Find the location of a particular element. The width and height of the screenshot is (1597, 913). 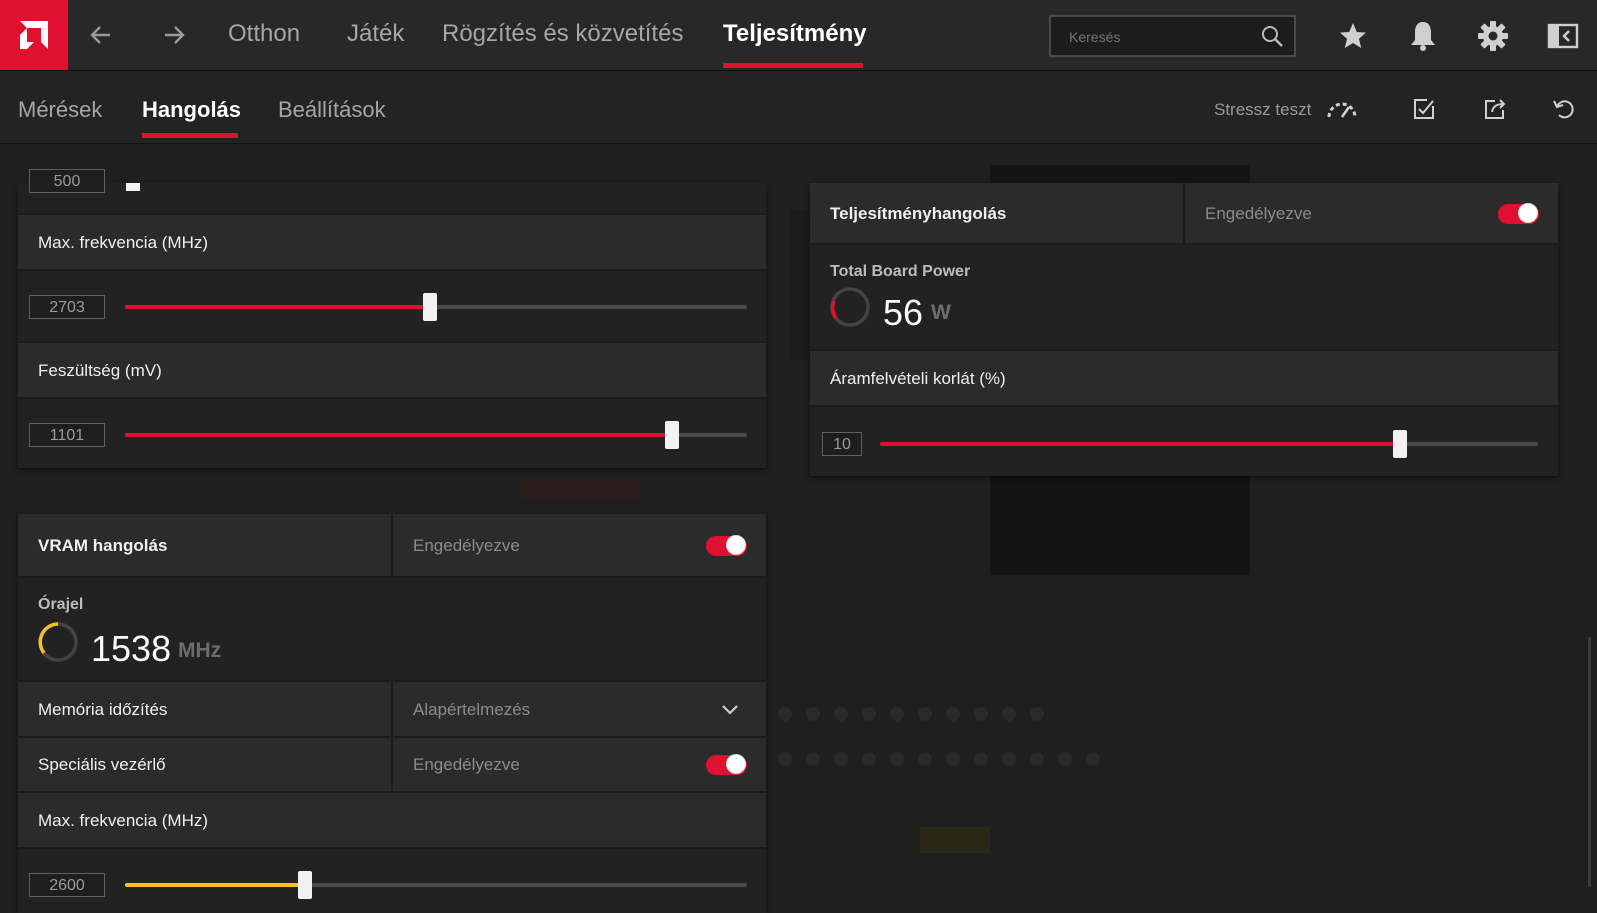

notifications-button is located at coordinates (1423, 36).